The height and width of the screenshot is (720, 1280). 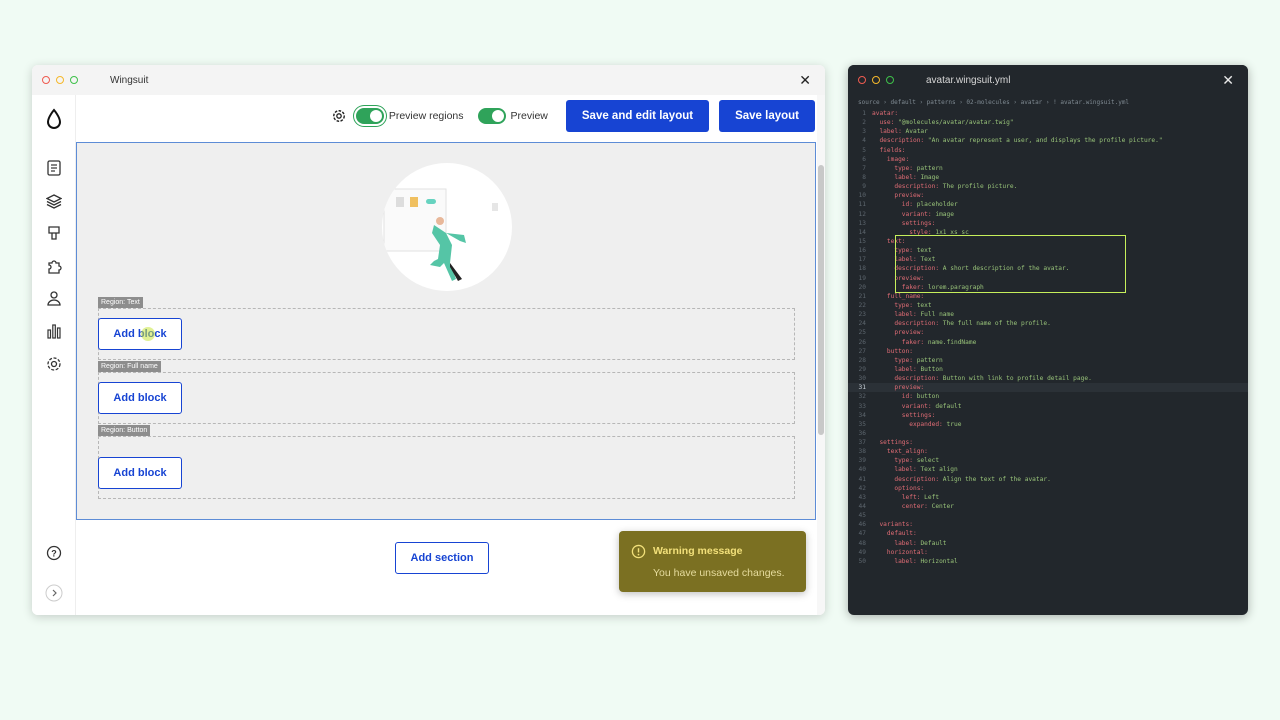 What do you see at coordinates (339, 116) in the screenshot?
I see `gear-icon` at bounding box center [339, 116].